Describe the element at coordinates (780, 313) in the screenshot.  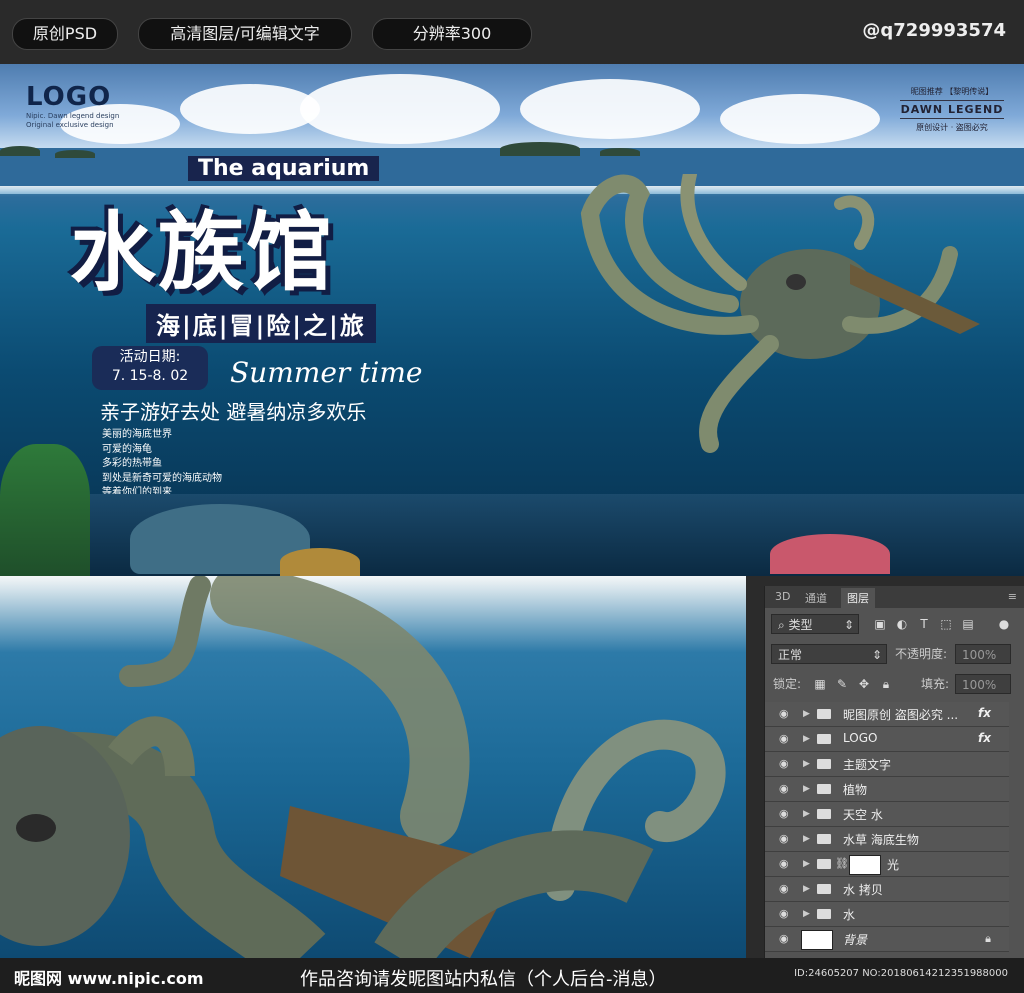
I see `octopus-illustration` at that location.